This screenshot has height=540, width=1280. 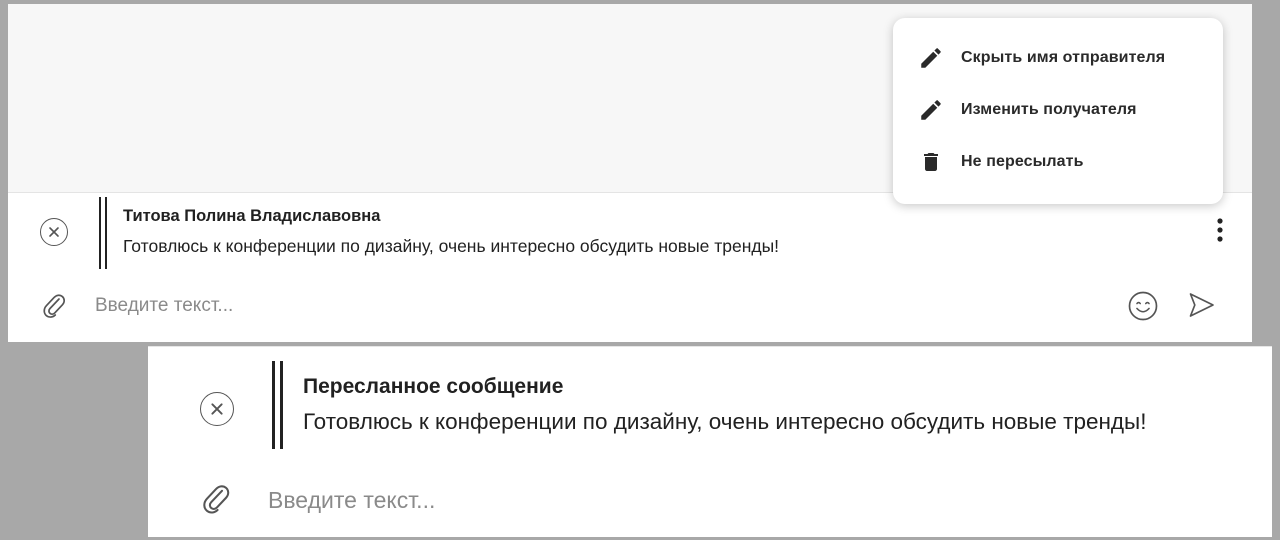 What do you see at coordinates (433, 386) in the screenshot?
I see `forward-title: Пересланное сообщение` at bounding box center [433, 386].